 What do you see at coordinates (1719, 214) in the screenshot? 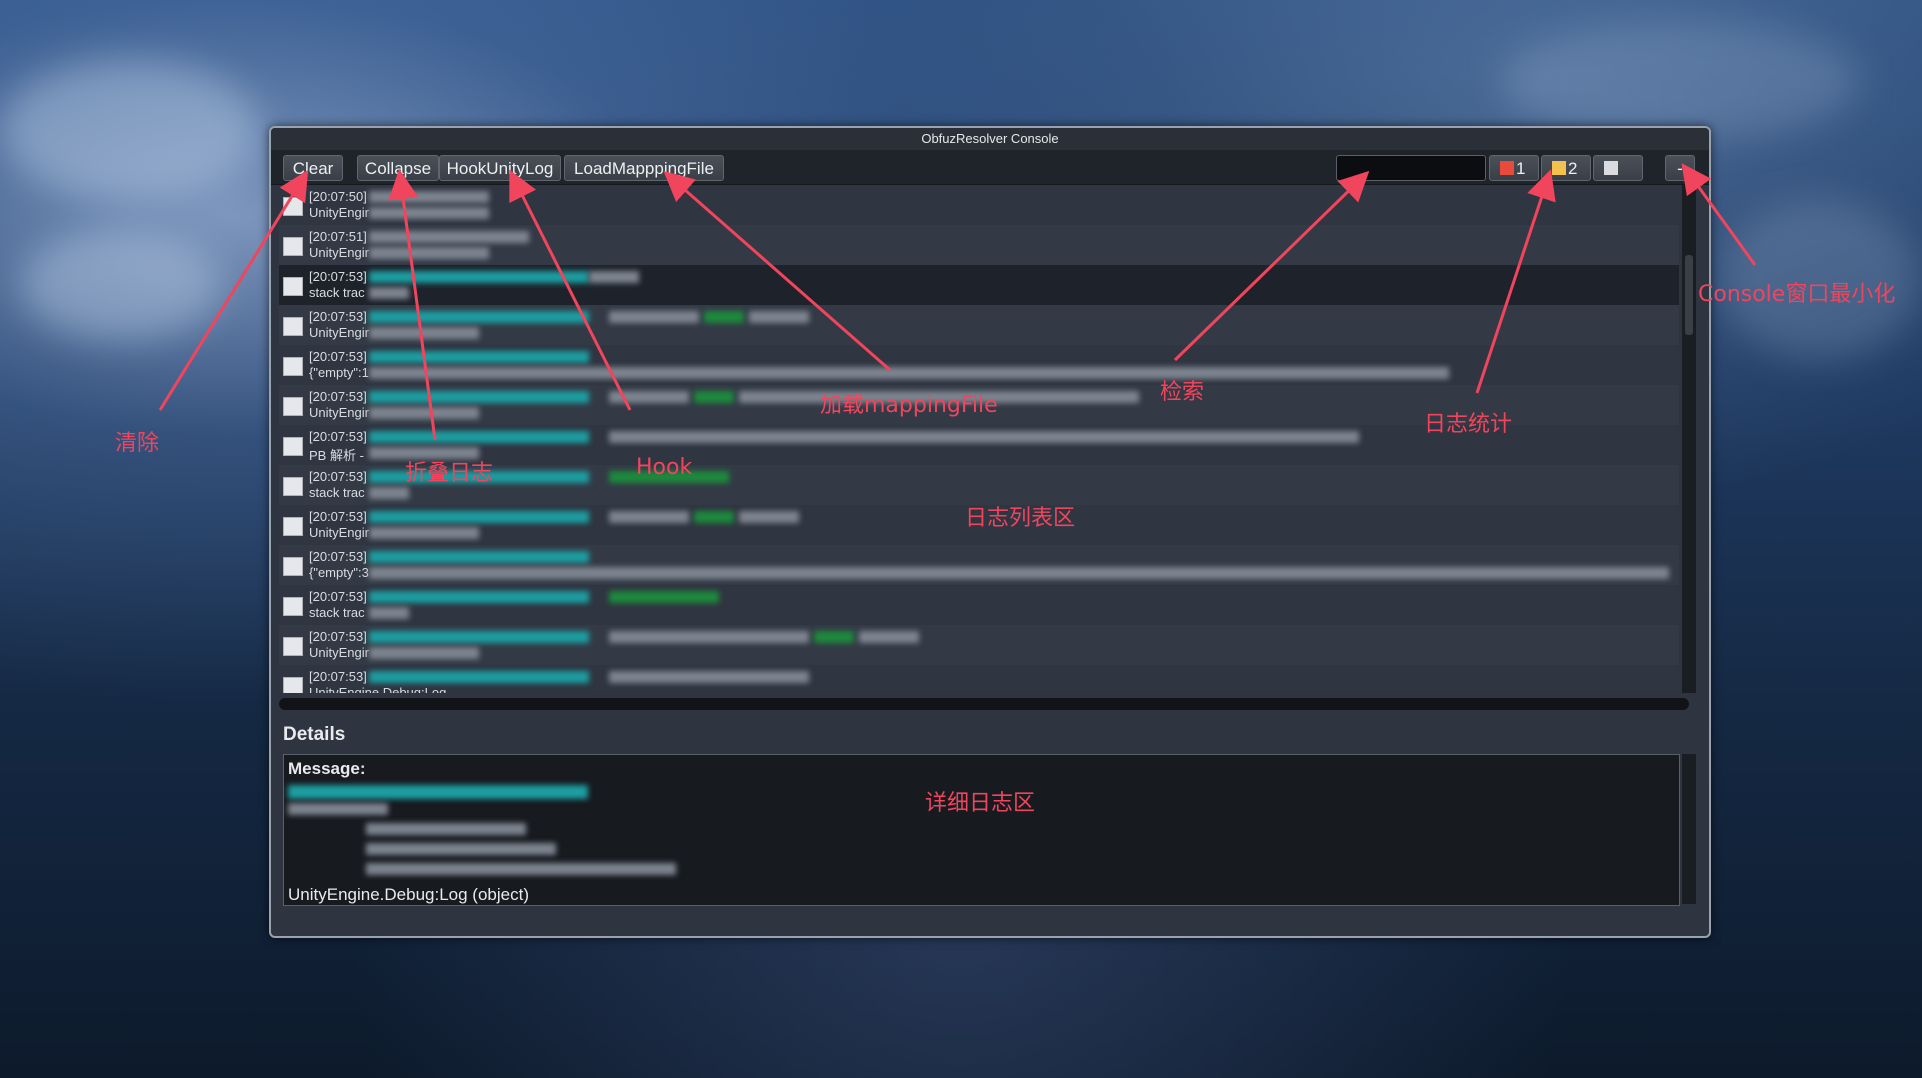
I see `minimize-arrow` at bounding box center [1719, 214].